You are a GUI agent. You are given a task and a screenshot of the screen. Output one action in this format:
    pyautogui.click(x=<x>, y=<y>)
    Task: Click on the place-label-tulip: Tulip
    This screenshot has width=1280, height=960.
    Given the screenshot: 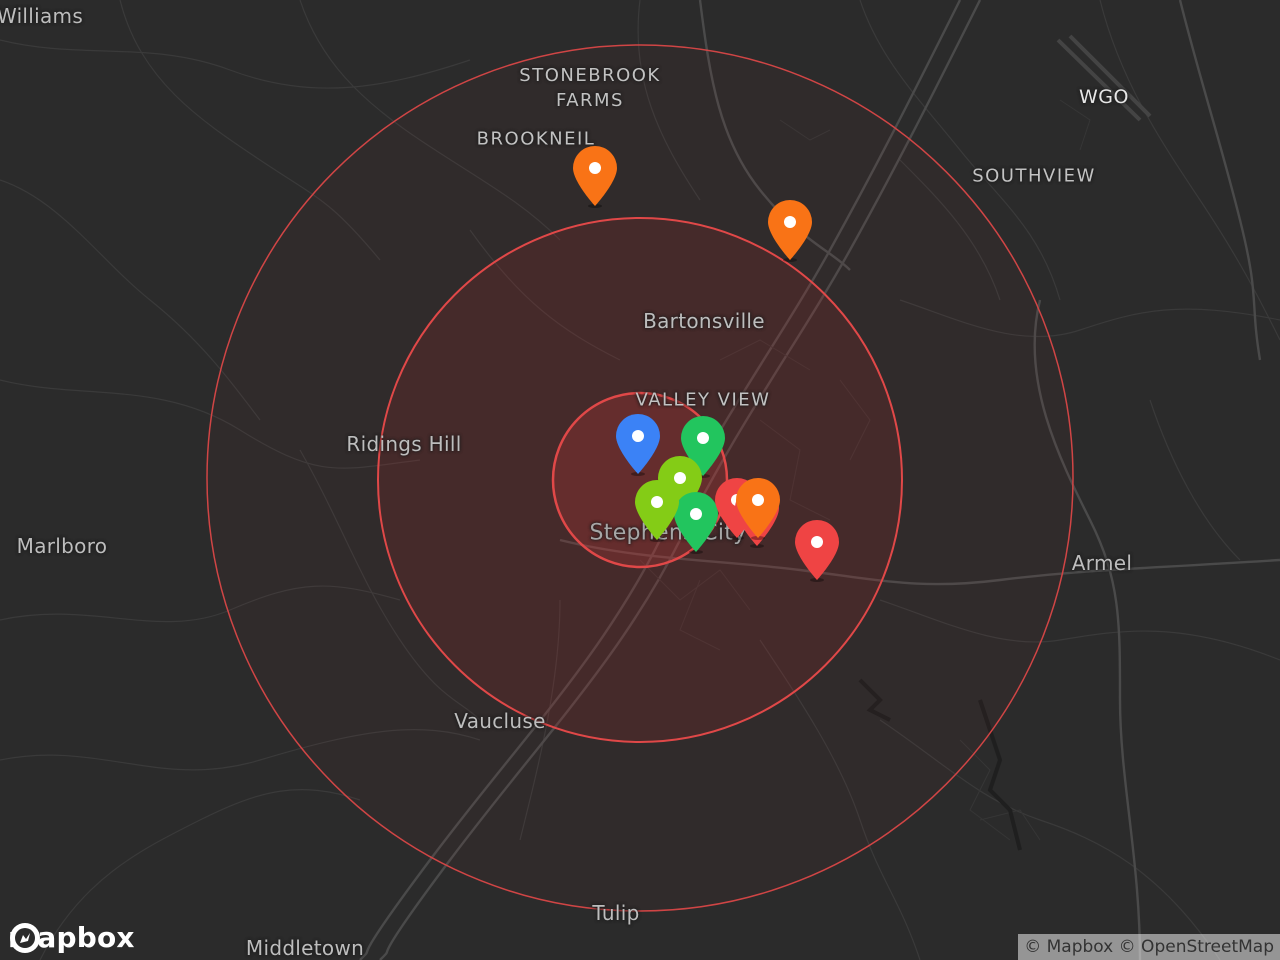 What is the action you would take?
    pyautogui.click(x=616, y=913)
    